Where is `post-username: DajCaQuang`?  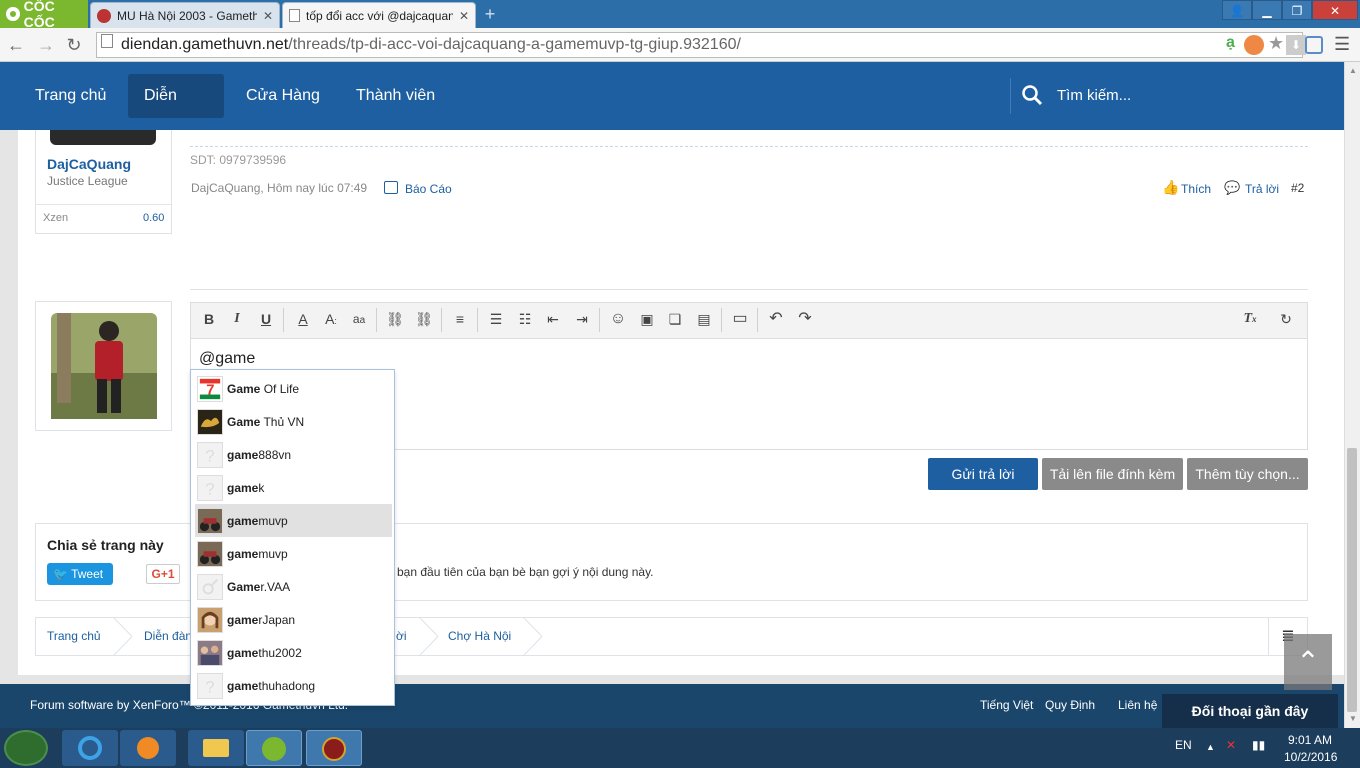 post-username: DajCaQuang is located at coordinates (89, 164).